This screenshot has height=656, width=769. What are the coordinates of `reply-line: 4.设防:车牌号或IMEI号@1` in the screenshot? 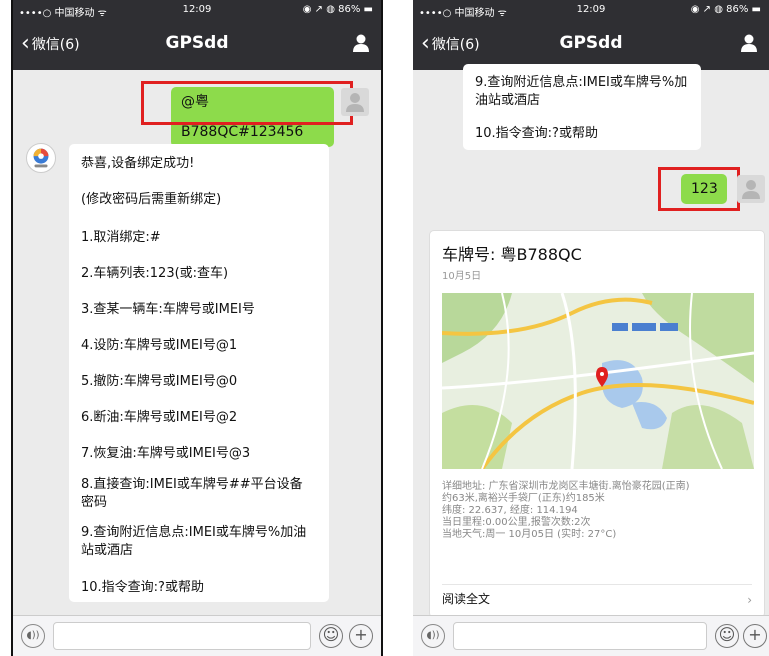 It's located at (159, 345).